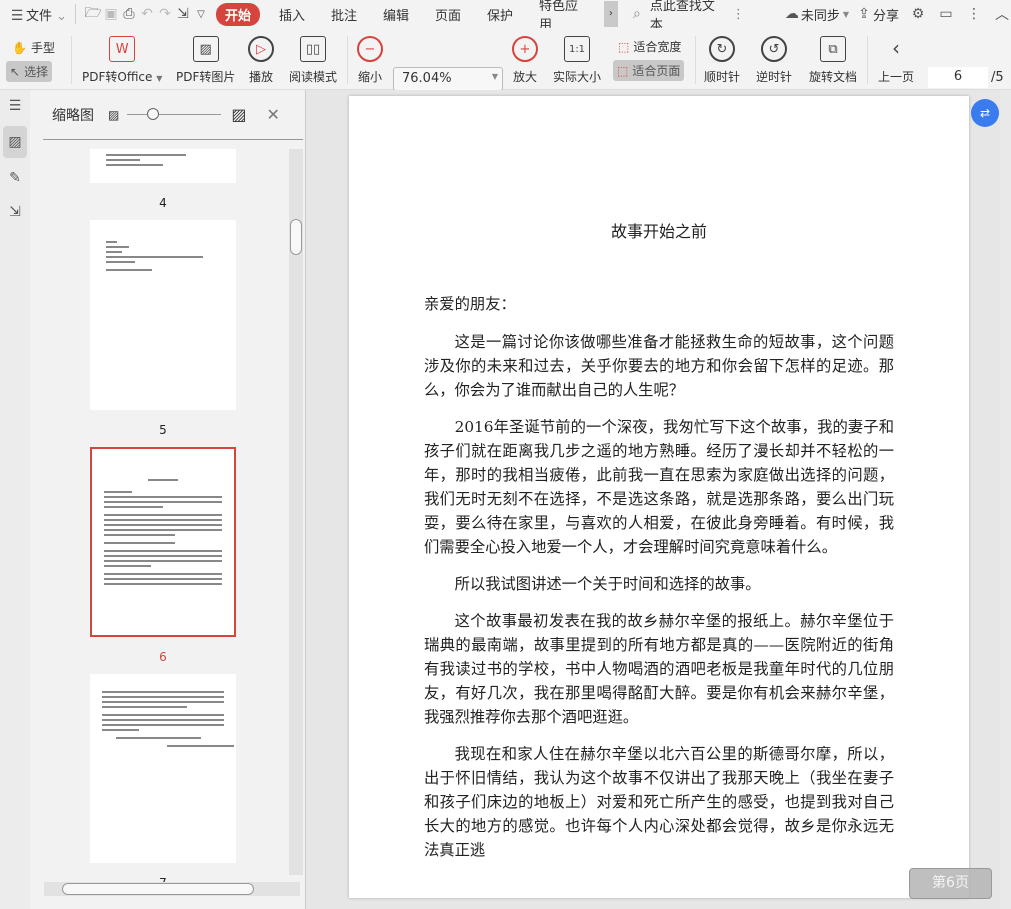  What do you see at coordinates (958, 77) in the screenshot?
I see `page-number-input: 6` at bounding box center [958, 77].